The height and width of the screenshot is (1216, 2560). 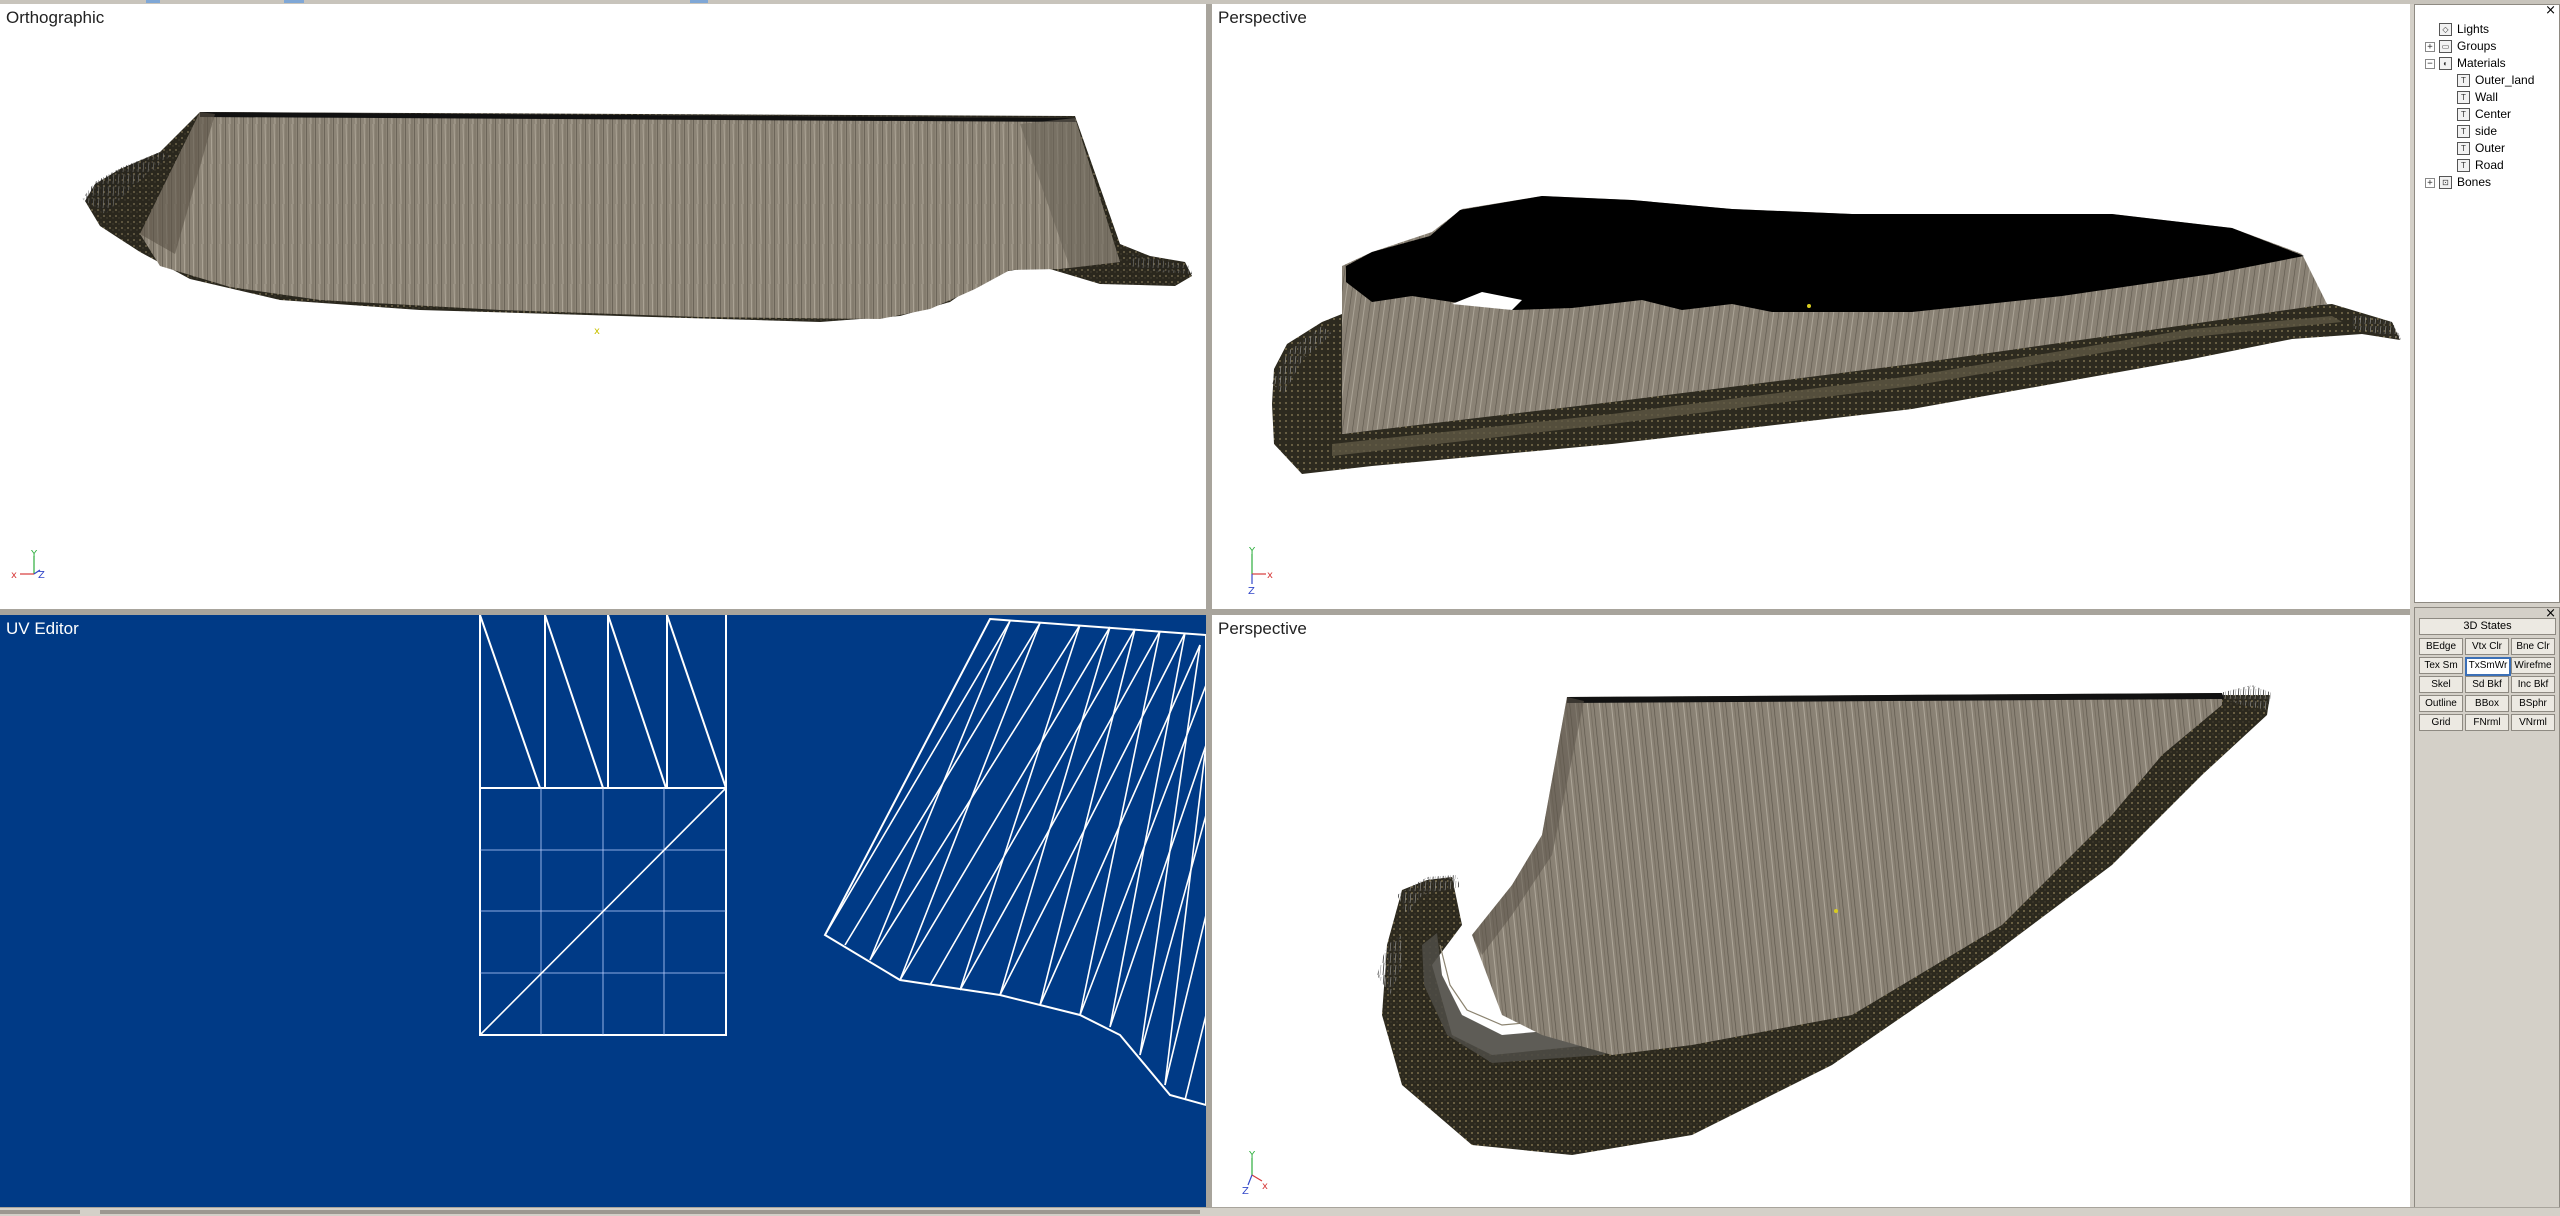 I want to click on viewport-label: Orthographic, so click(x=55, y=17).